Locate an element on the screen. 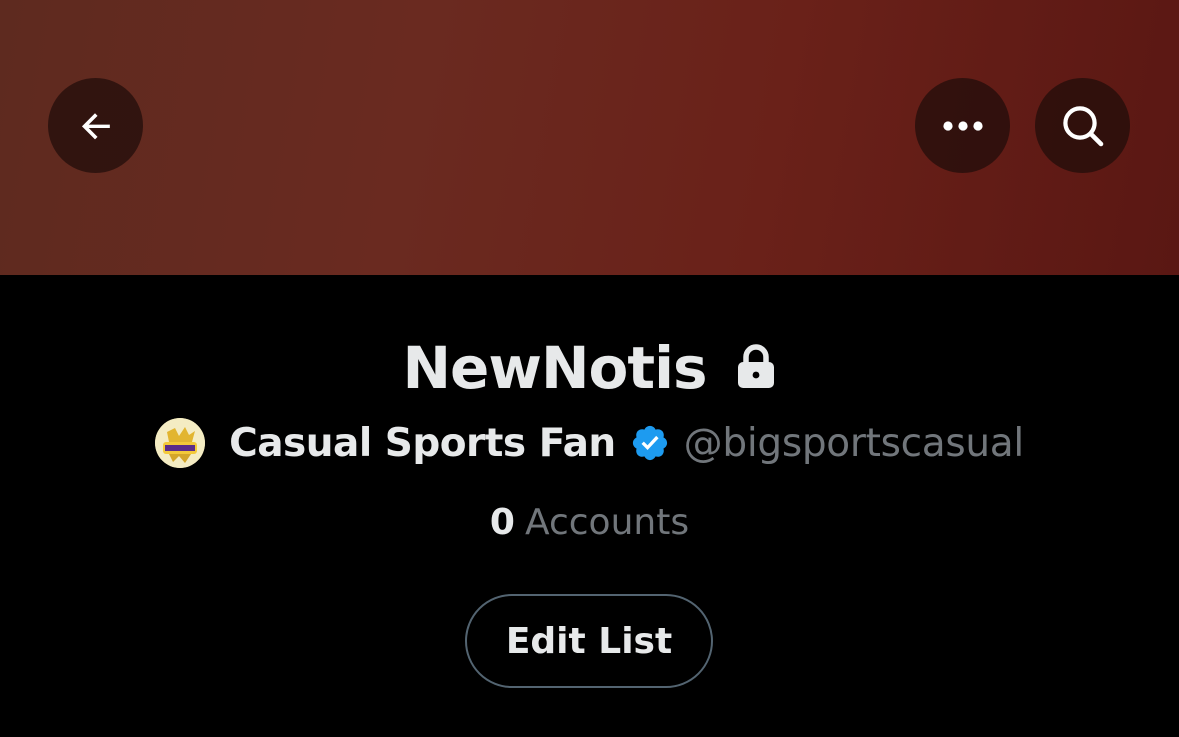  search-button is located at coordinates (1082, 125).